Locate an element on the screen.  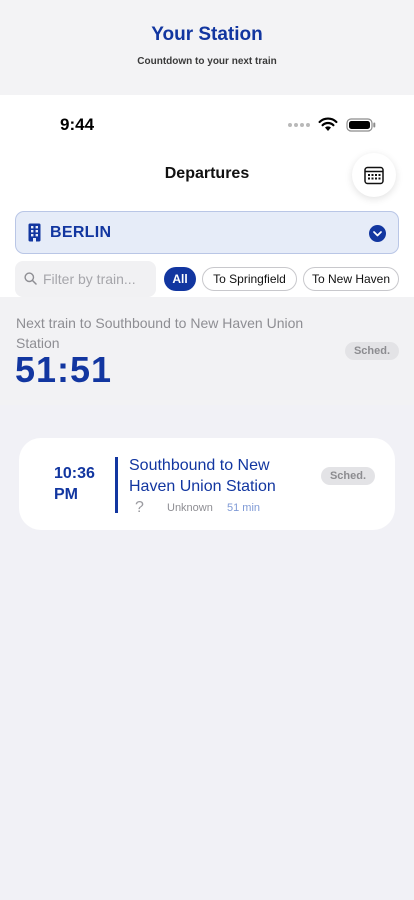
search-input is located at coordinates (98, 279).